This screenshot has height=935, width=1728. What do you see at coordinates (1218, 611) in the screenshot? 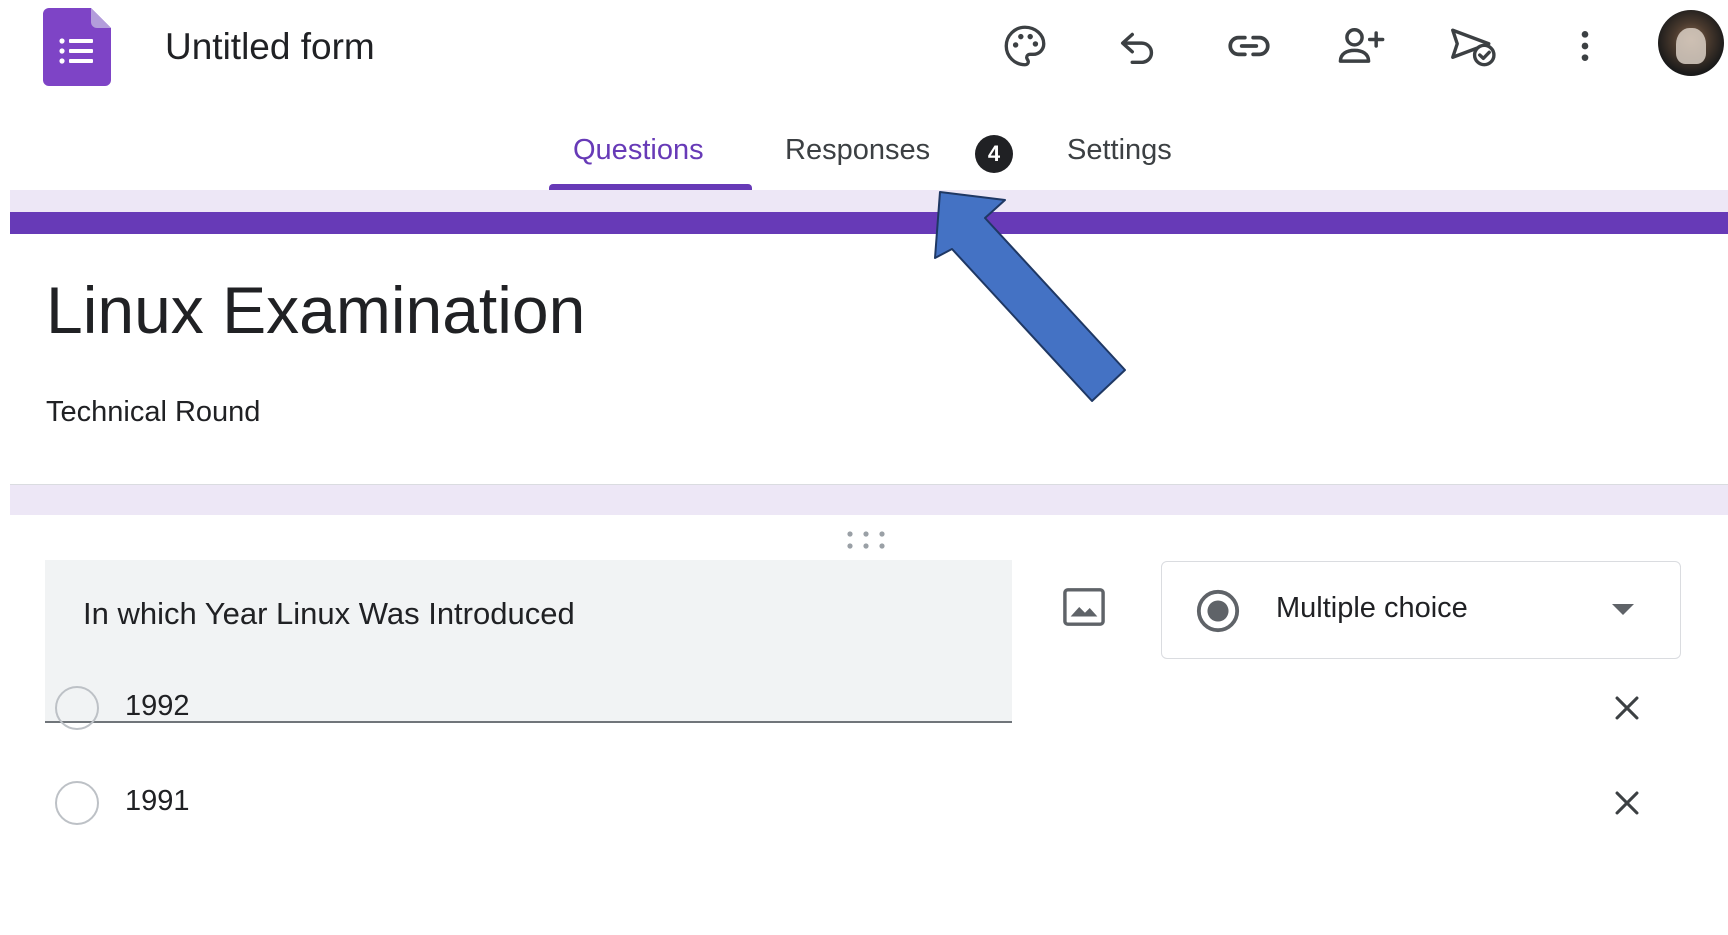
I see `radio-button-checked-icon` at bounding box center [1218, 611].